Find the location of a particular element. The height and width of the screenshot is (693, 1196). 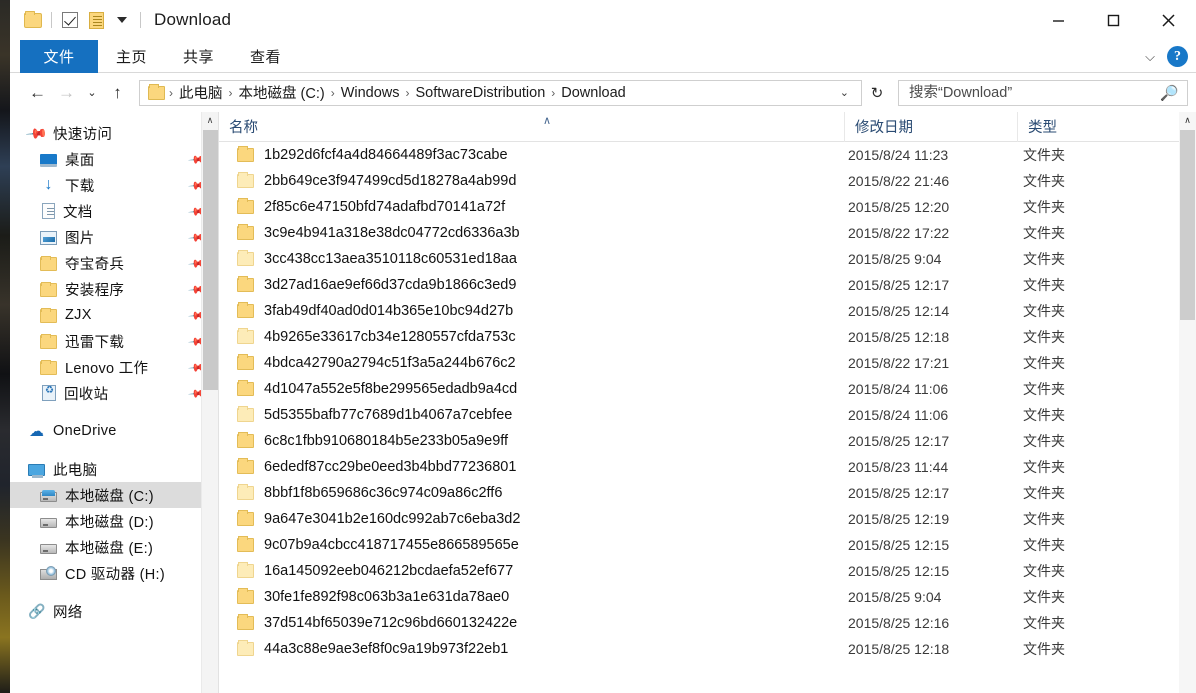

cell-name: 2bb649ce3f947499cd5d18278a4ab99d is located at coordinates (390, 181).